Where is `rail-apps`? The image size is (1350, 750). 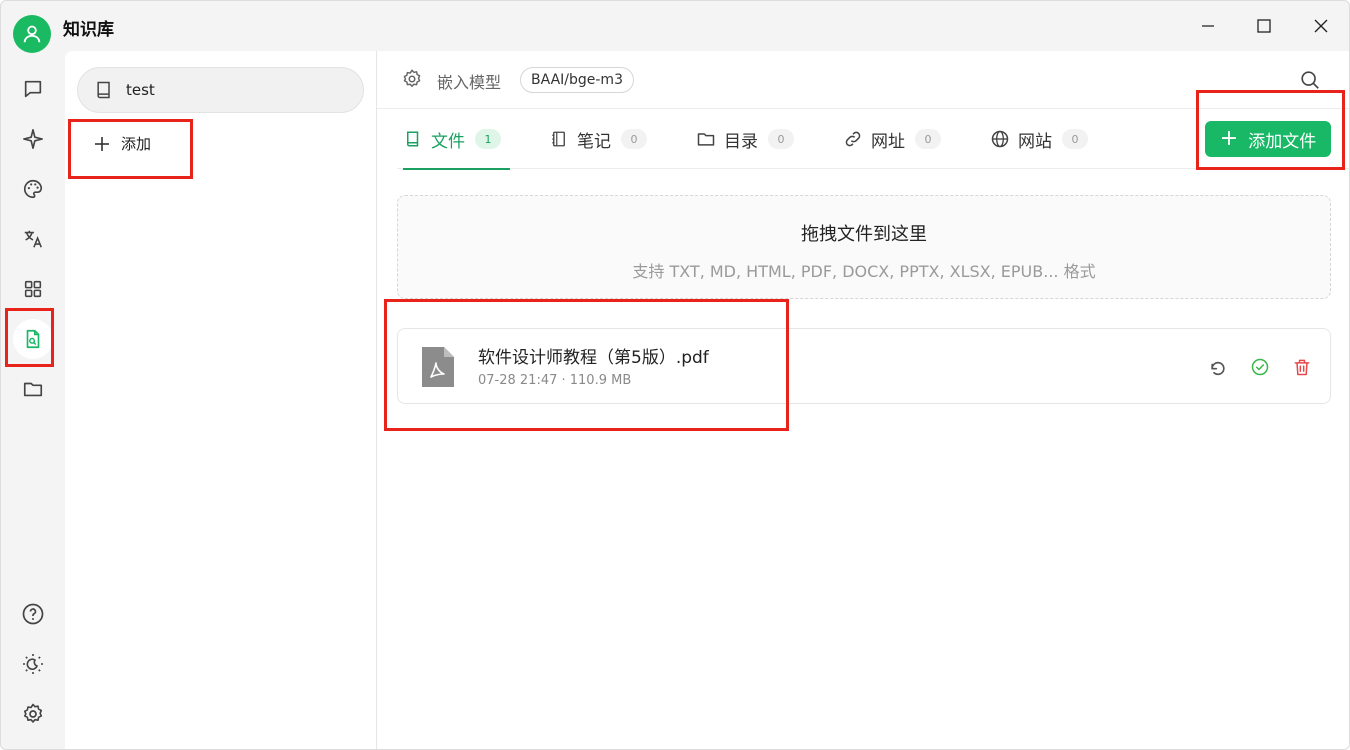 rail-apps is located at coordinates (33, 289).